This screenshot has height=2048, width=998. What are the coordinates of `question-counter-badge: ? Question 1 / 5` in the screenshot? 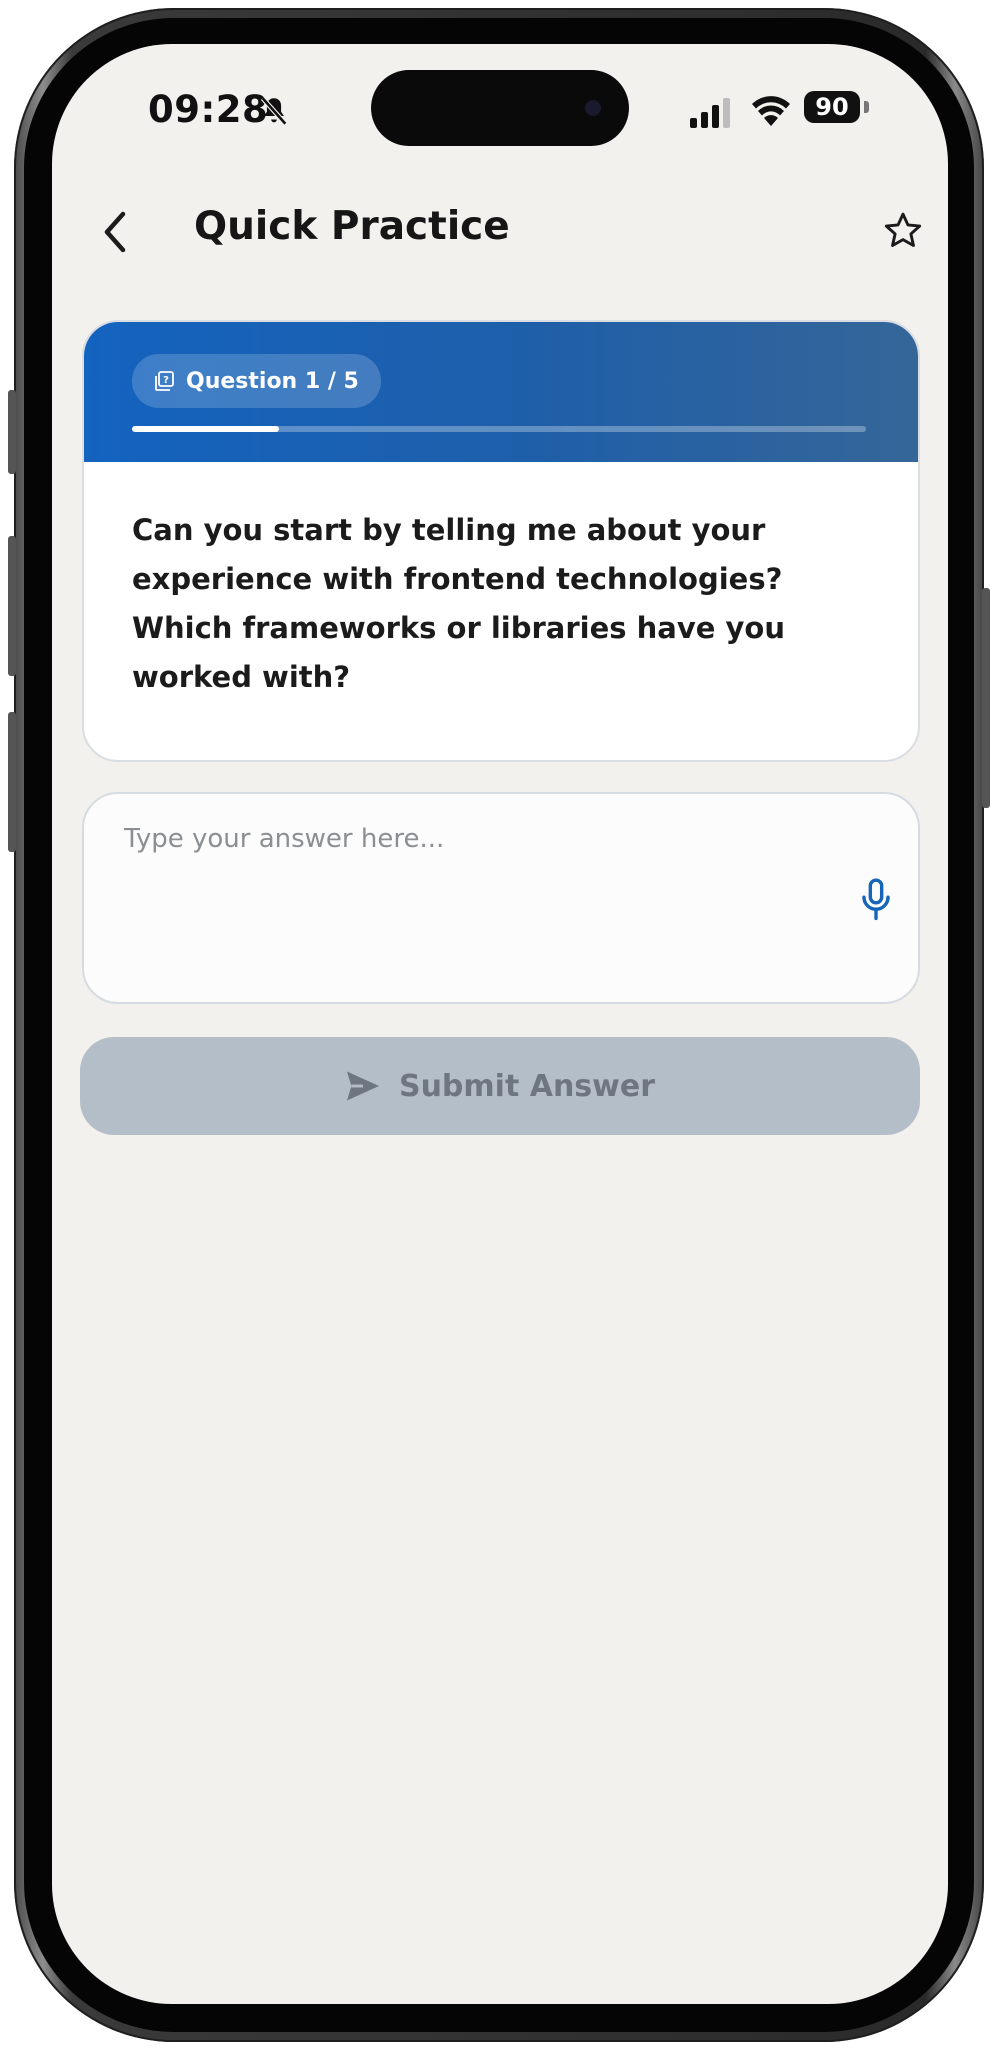 It's located at (256, 381).